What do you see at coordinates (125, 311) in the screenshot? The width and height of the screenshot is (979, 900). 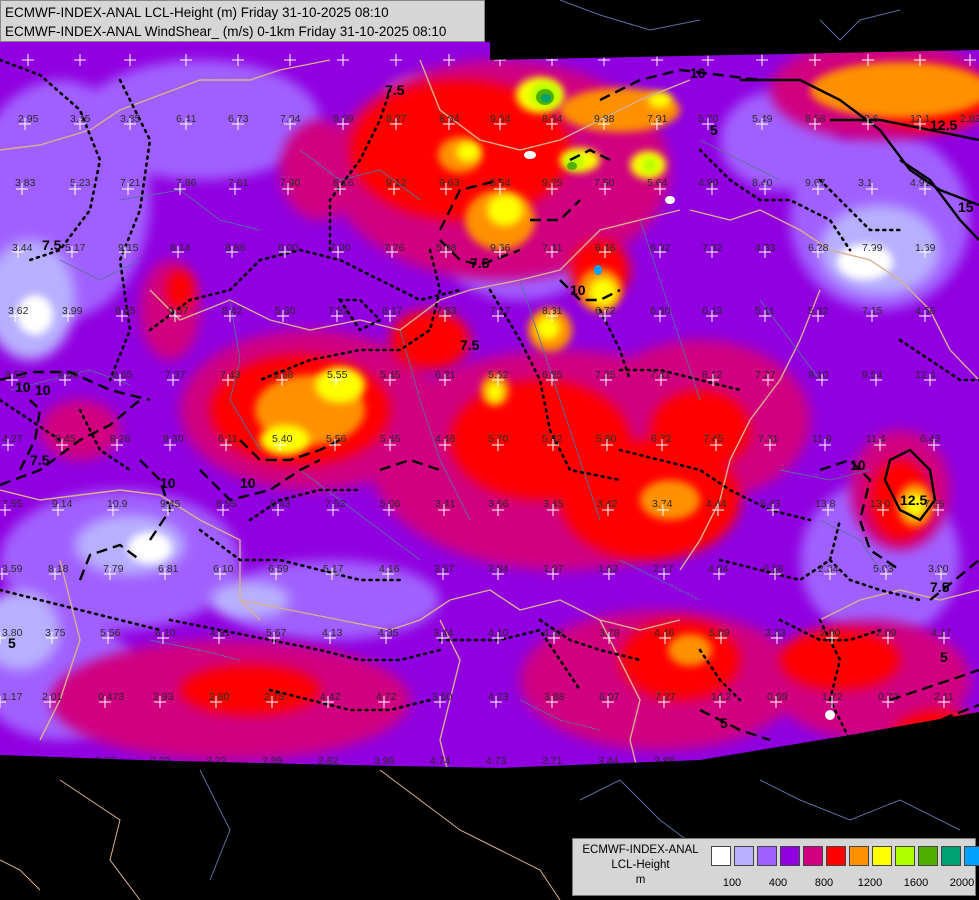 I see `grid-value-label: 8.65` at bounding box center [125, 311].